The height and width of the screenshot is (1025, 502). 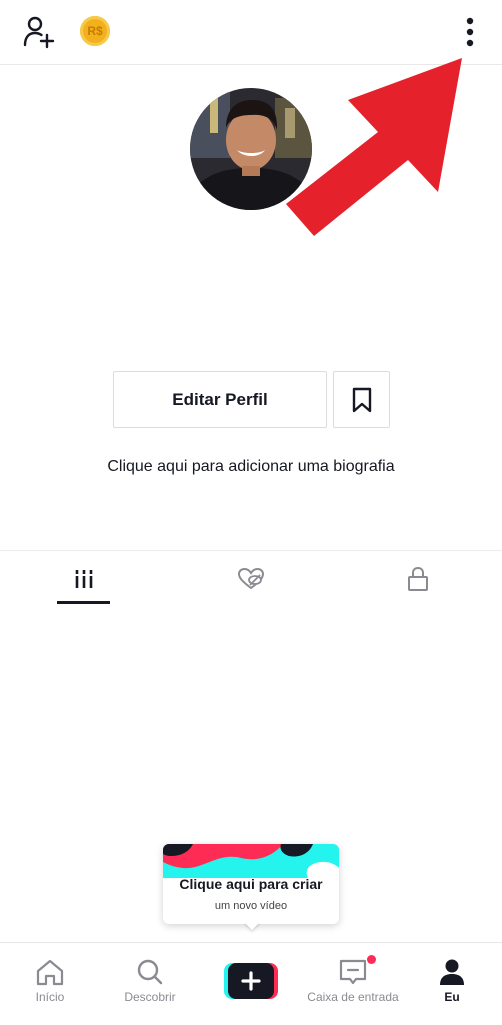 I want to click on bookmark-button, so click(x=361, y=399).